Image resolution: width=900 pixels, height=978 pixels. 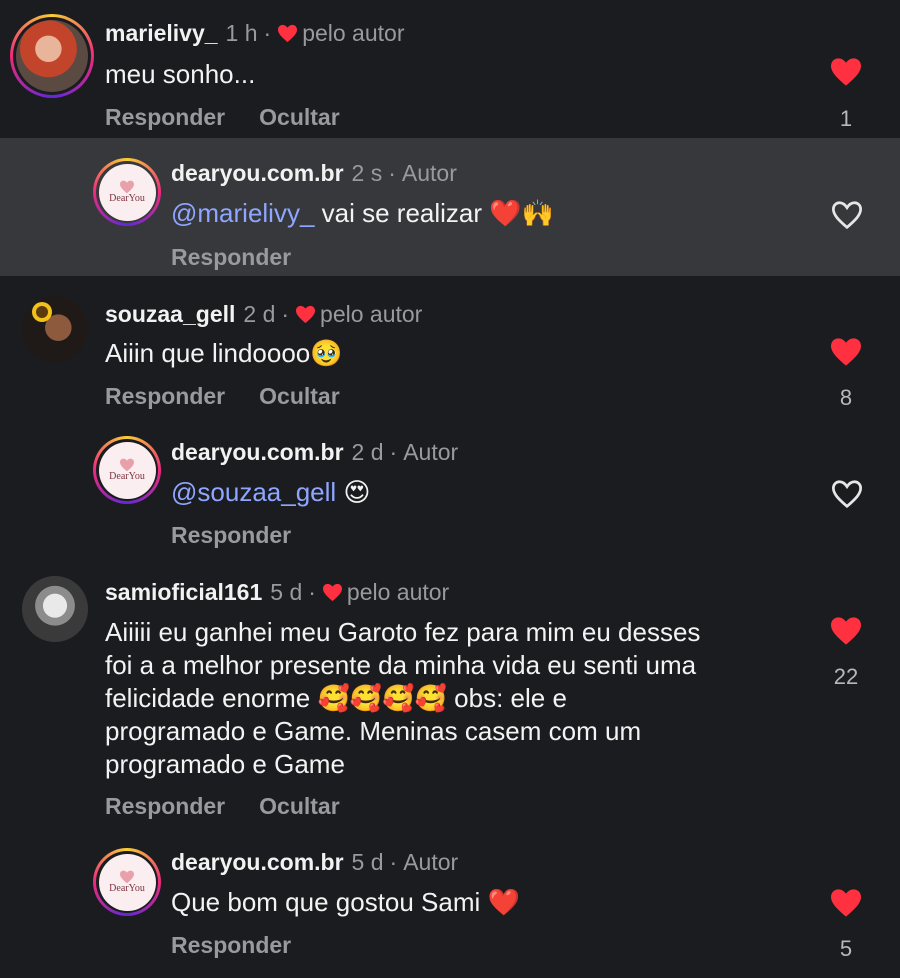 What do you see at coordinates (363, 213) in the screenshot?
I see `comment-text: @marielivy_ vai se realizar ❤️🙌` at bounding box center [363, 213].